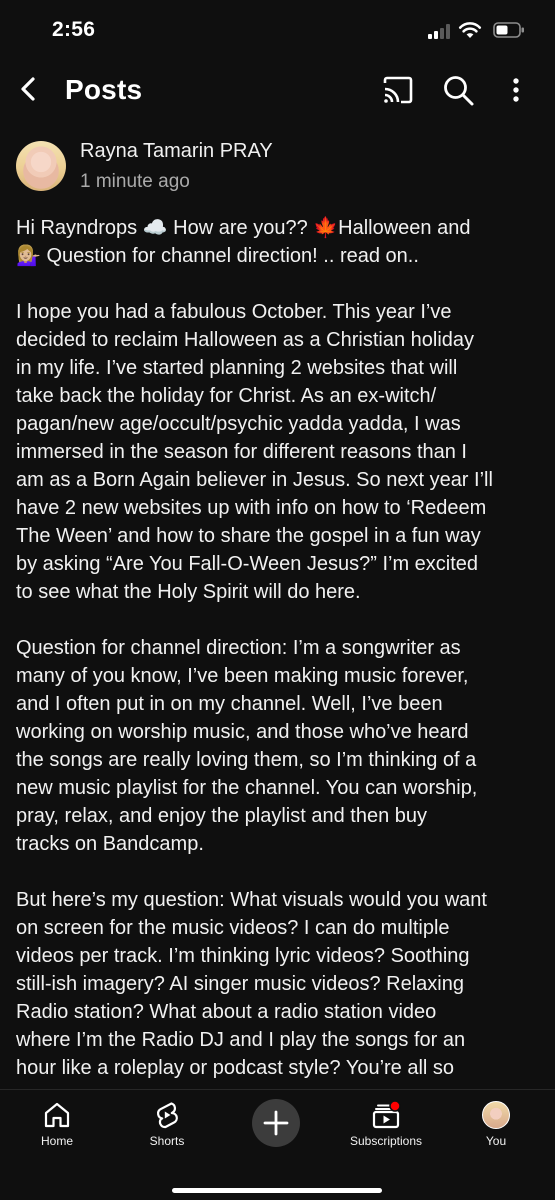 The image size is (555, 1200). I want to click on battery-icon, so click(508, 30).